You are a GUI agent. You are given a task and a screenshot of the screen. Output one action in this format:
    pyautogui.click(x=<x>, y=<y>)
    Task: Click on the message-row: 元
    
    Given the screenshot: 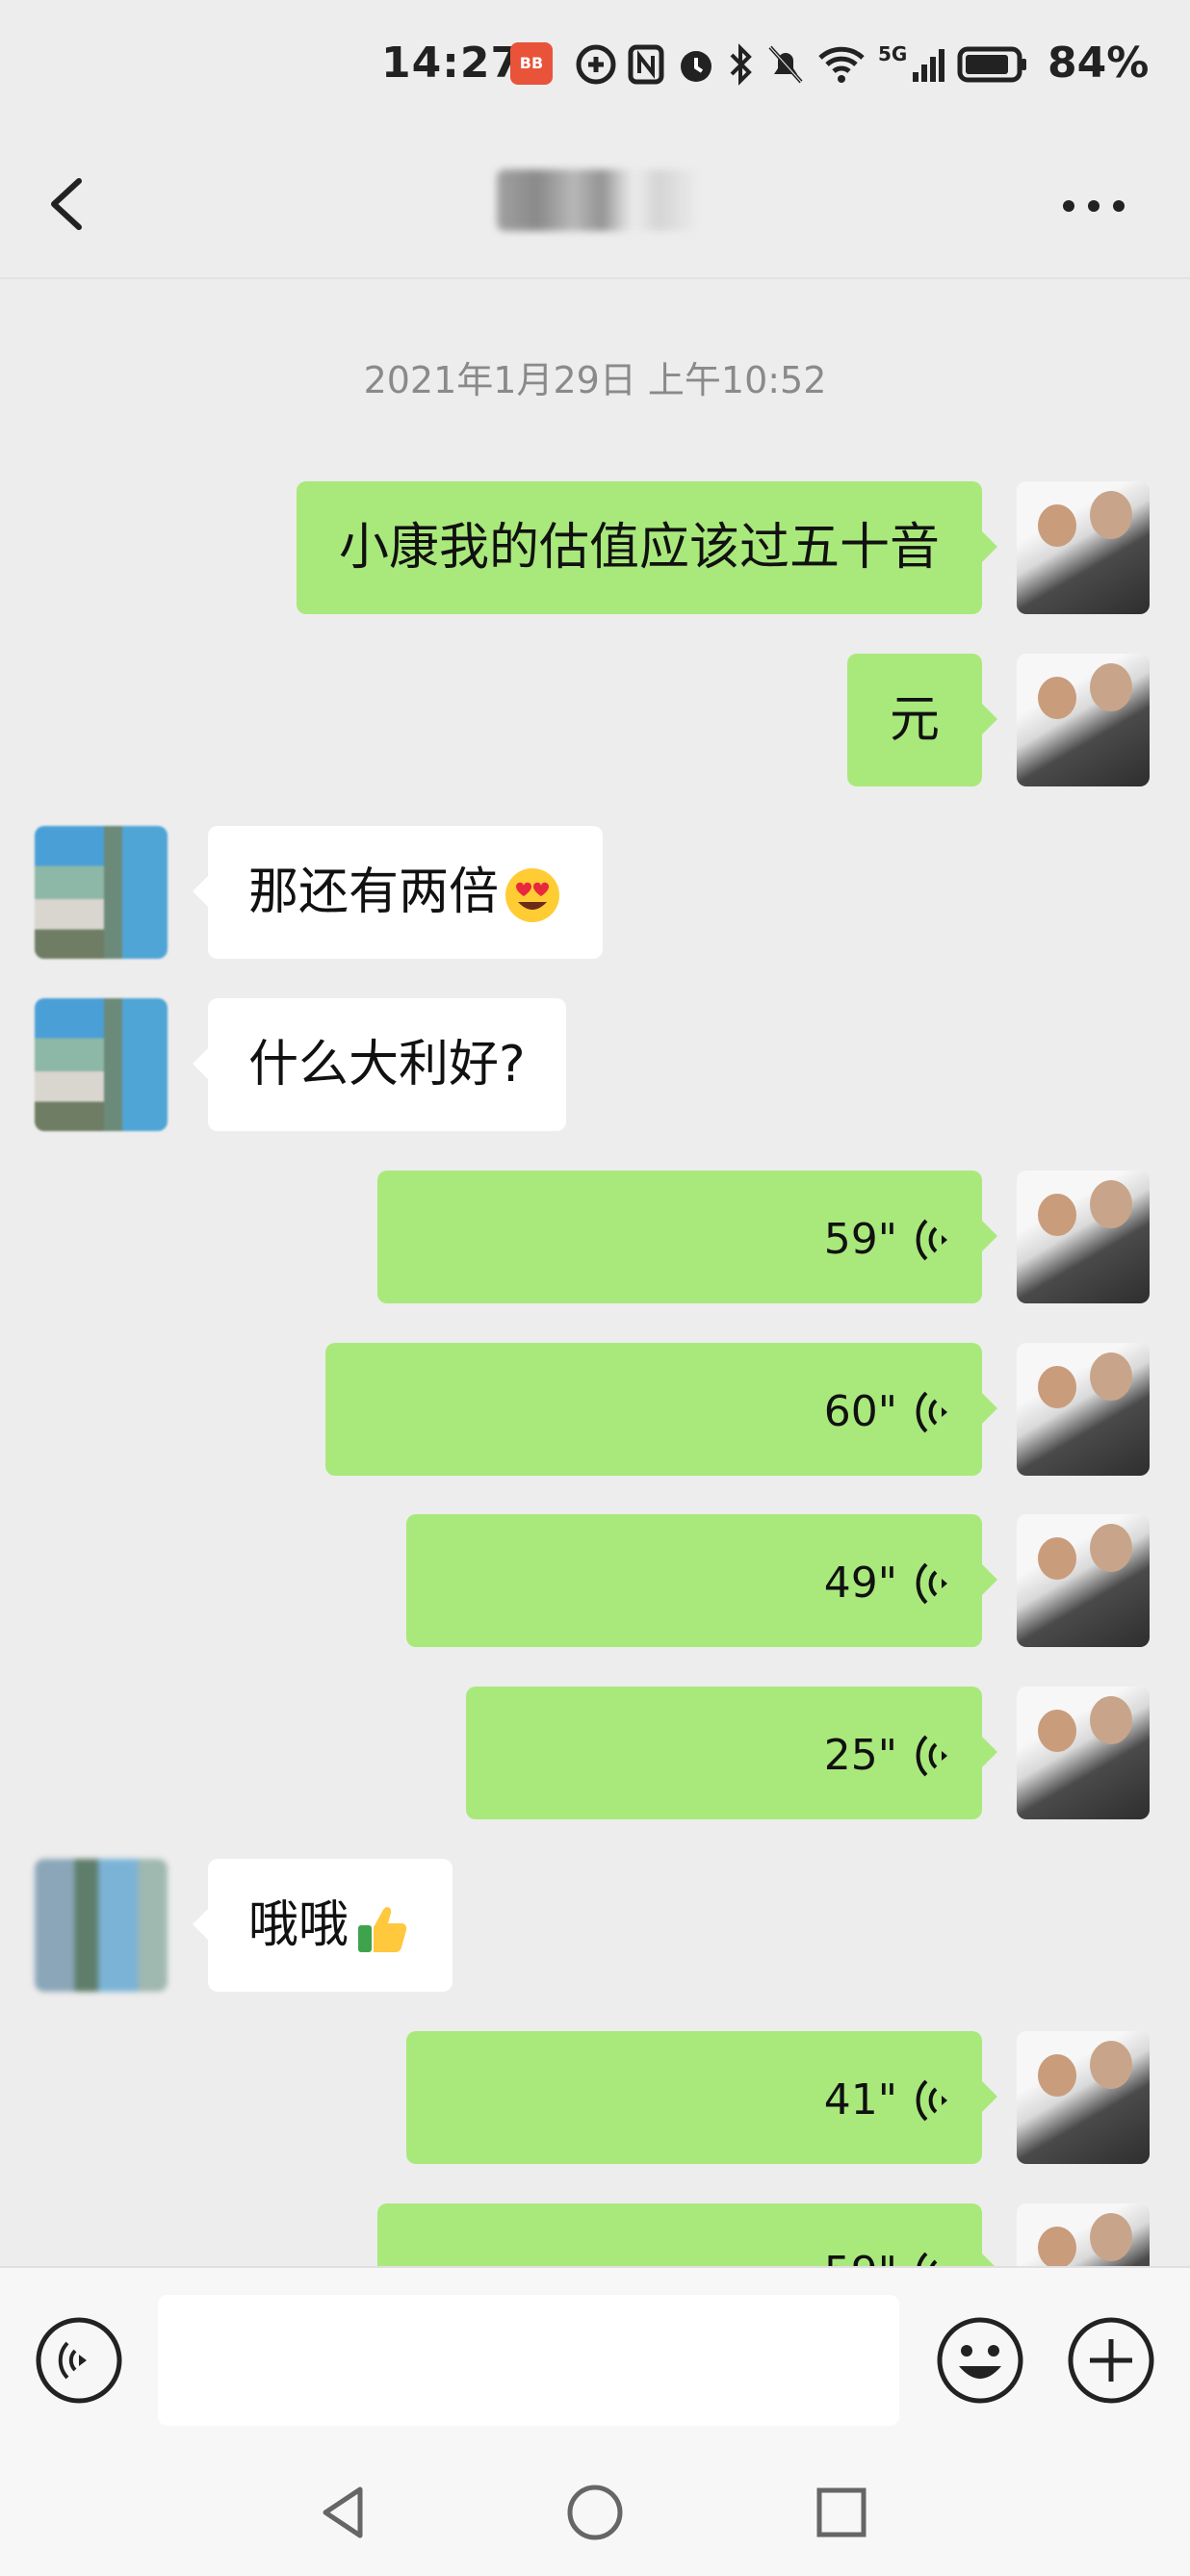 What is the action you would take?
    pyautogui.click(x=595, y=720)
    